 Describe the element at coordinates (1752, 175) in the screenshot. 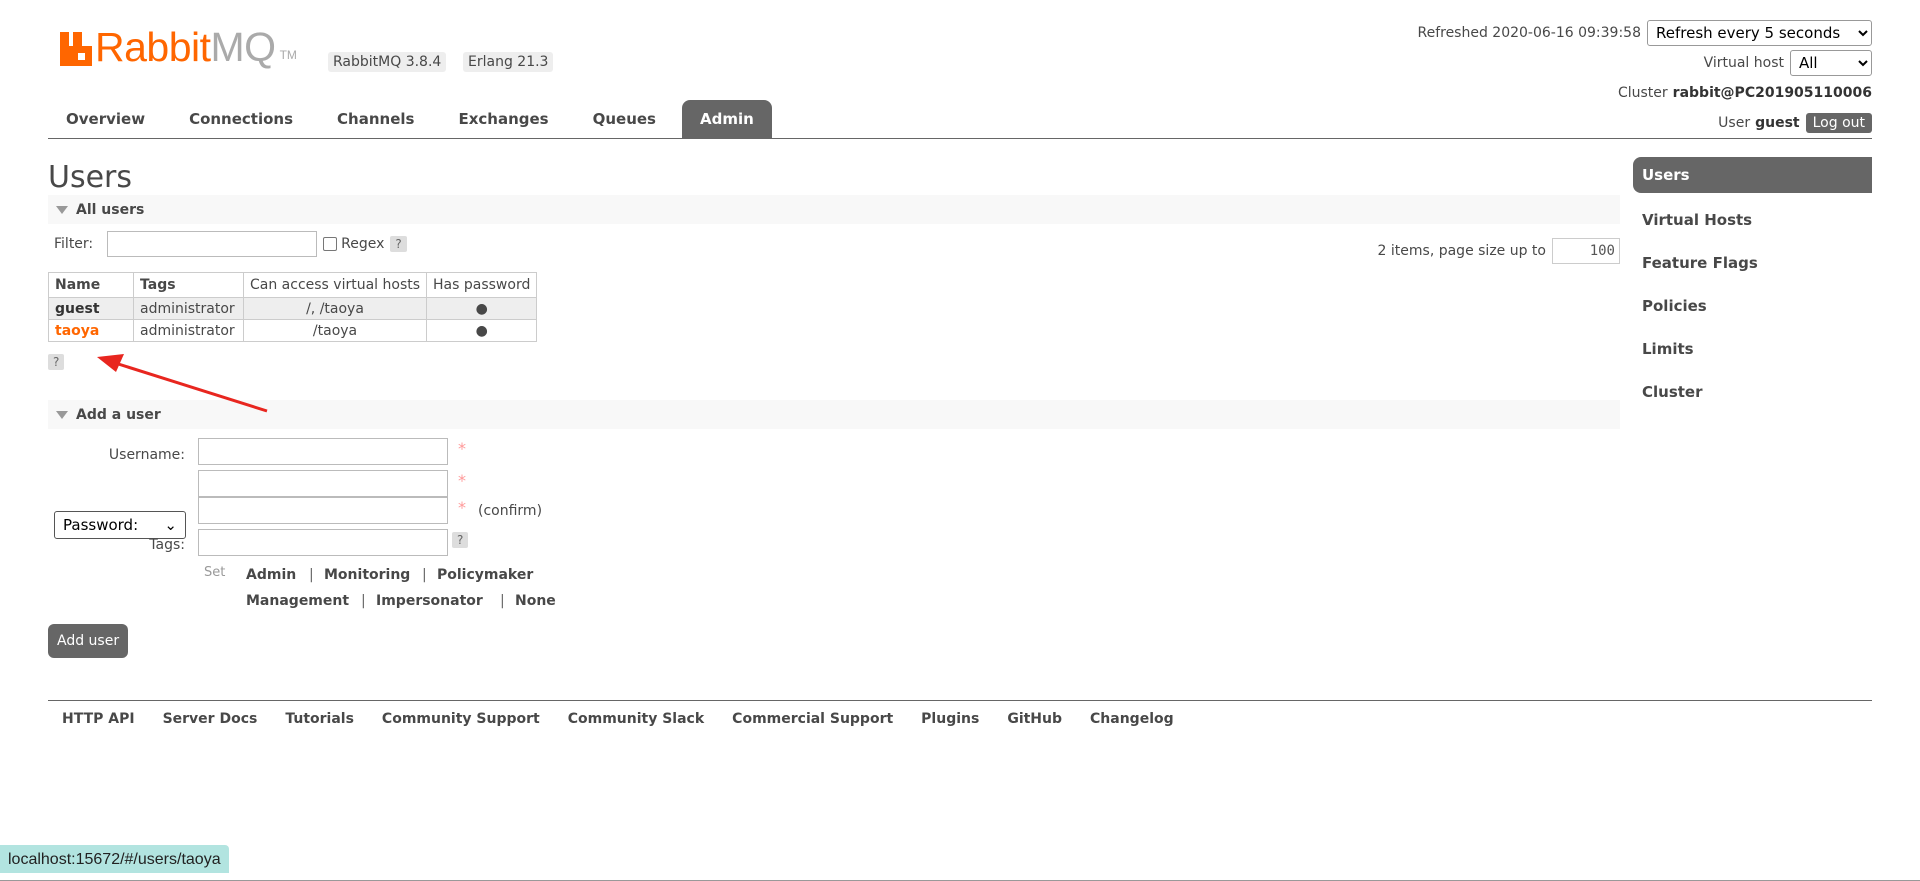

I see `sidebar-item-users: Users` at that location.